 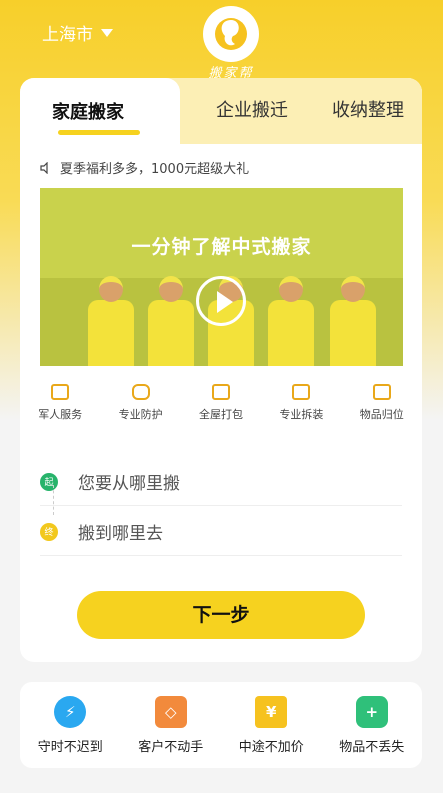 I want to click on service-item: 军人服务, so click(x=60, y=403).